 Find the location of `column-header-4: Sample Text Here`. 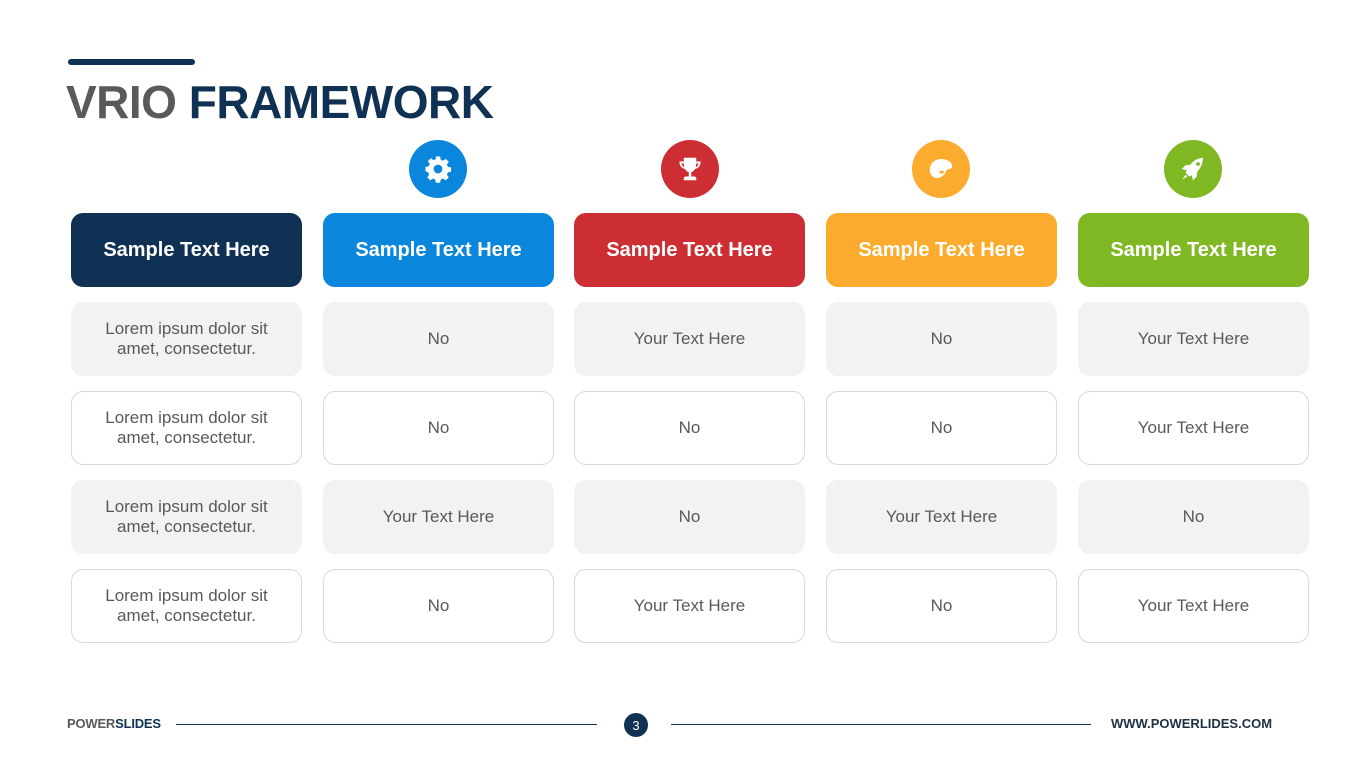

column-header-4: Sample Text Here is located at coordinates (941, 250).